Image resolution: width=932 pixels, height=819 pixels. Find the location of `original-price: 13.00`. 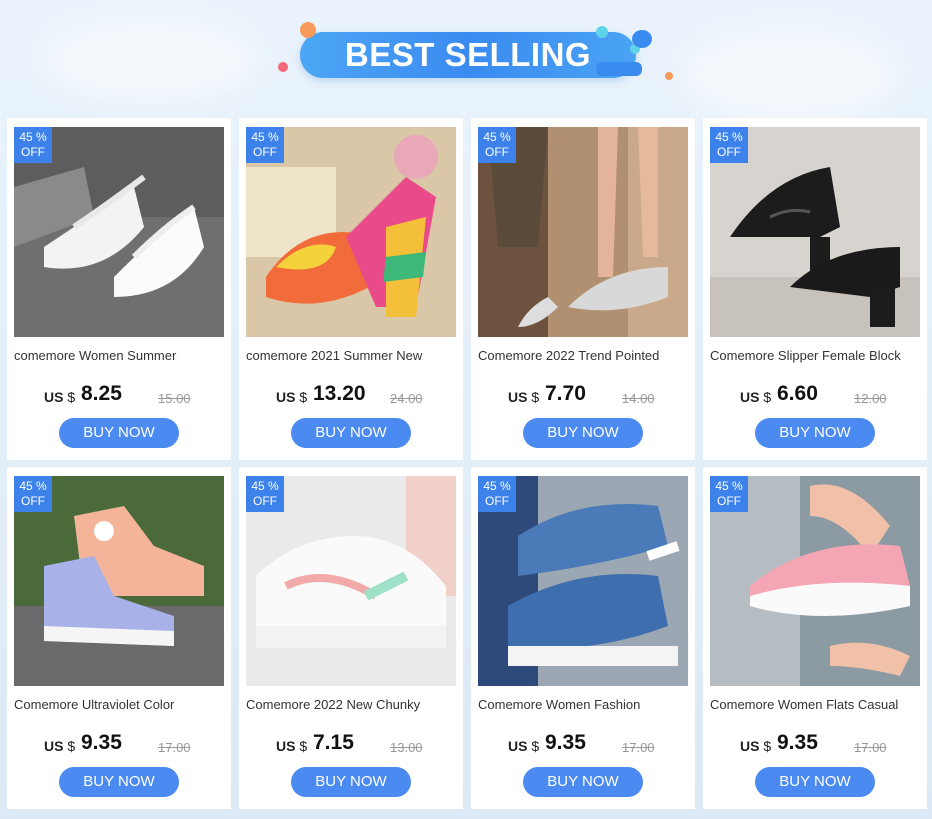

original-price: 13.00 is located at coordinates (406, 747).